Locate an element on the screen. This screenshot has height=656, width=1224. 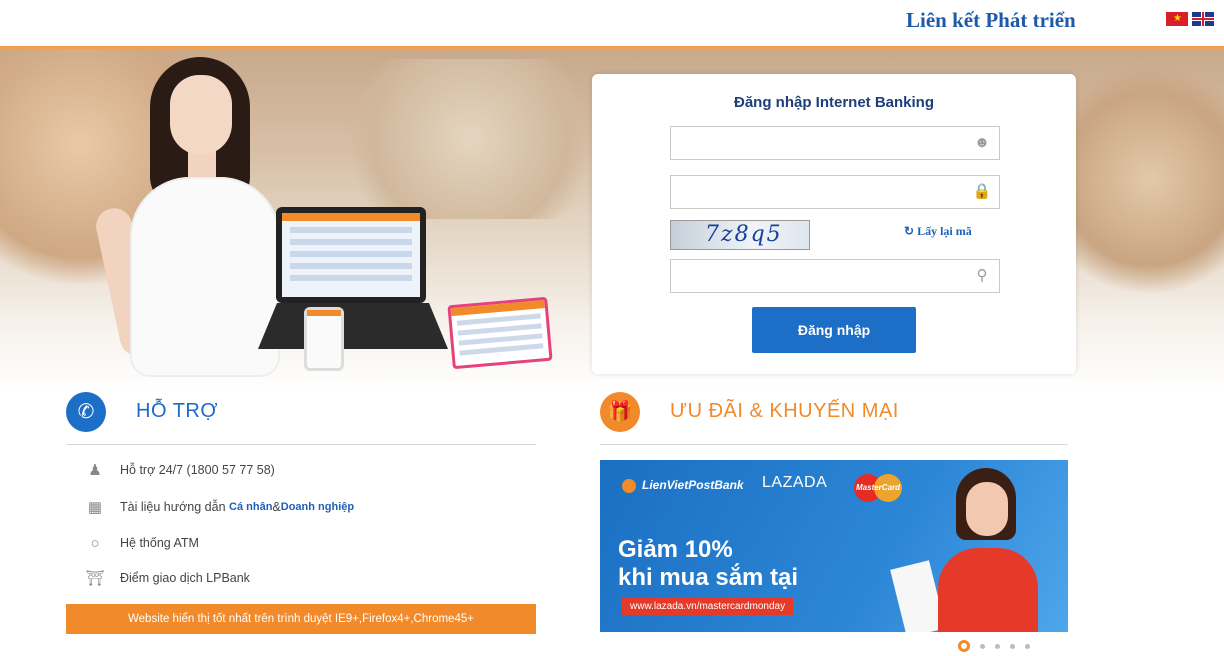
gift-icon: 🎁 is located at coordinates (620, 412).